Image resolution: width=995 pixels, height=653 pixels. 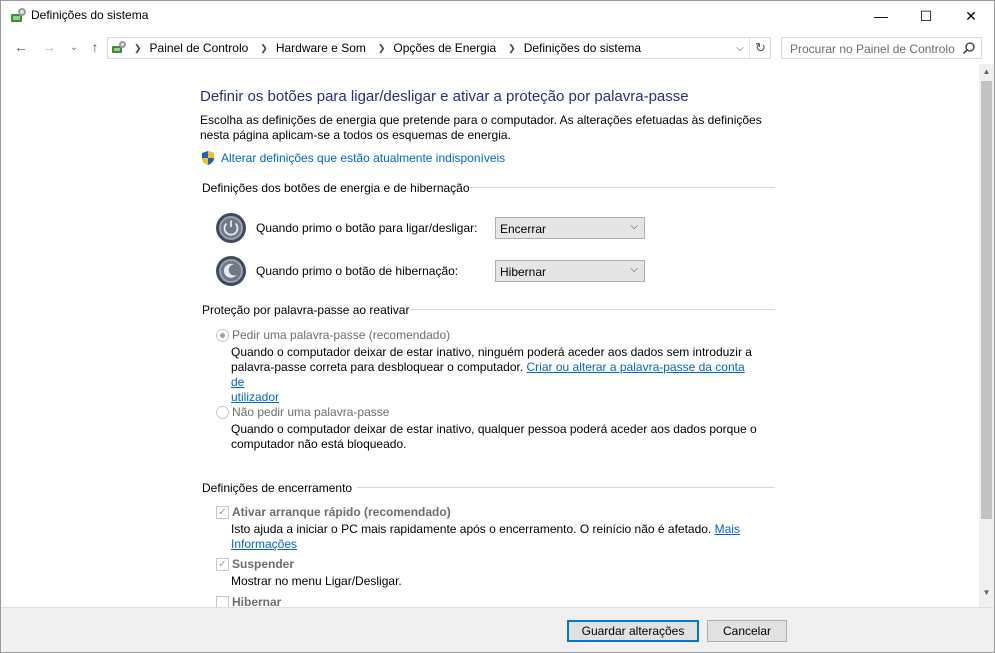 What do you see at coordinates (222, 412) in the screenshot?
I see `no-password-radio` at bounding box center [222, 412].